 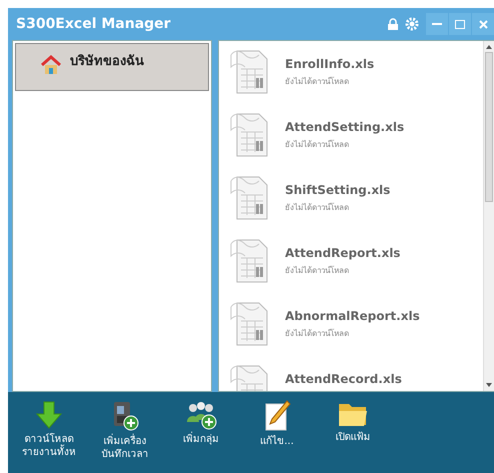 I want to click on file-name: AttendRecord.xls, so click(x=343, y=379).